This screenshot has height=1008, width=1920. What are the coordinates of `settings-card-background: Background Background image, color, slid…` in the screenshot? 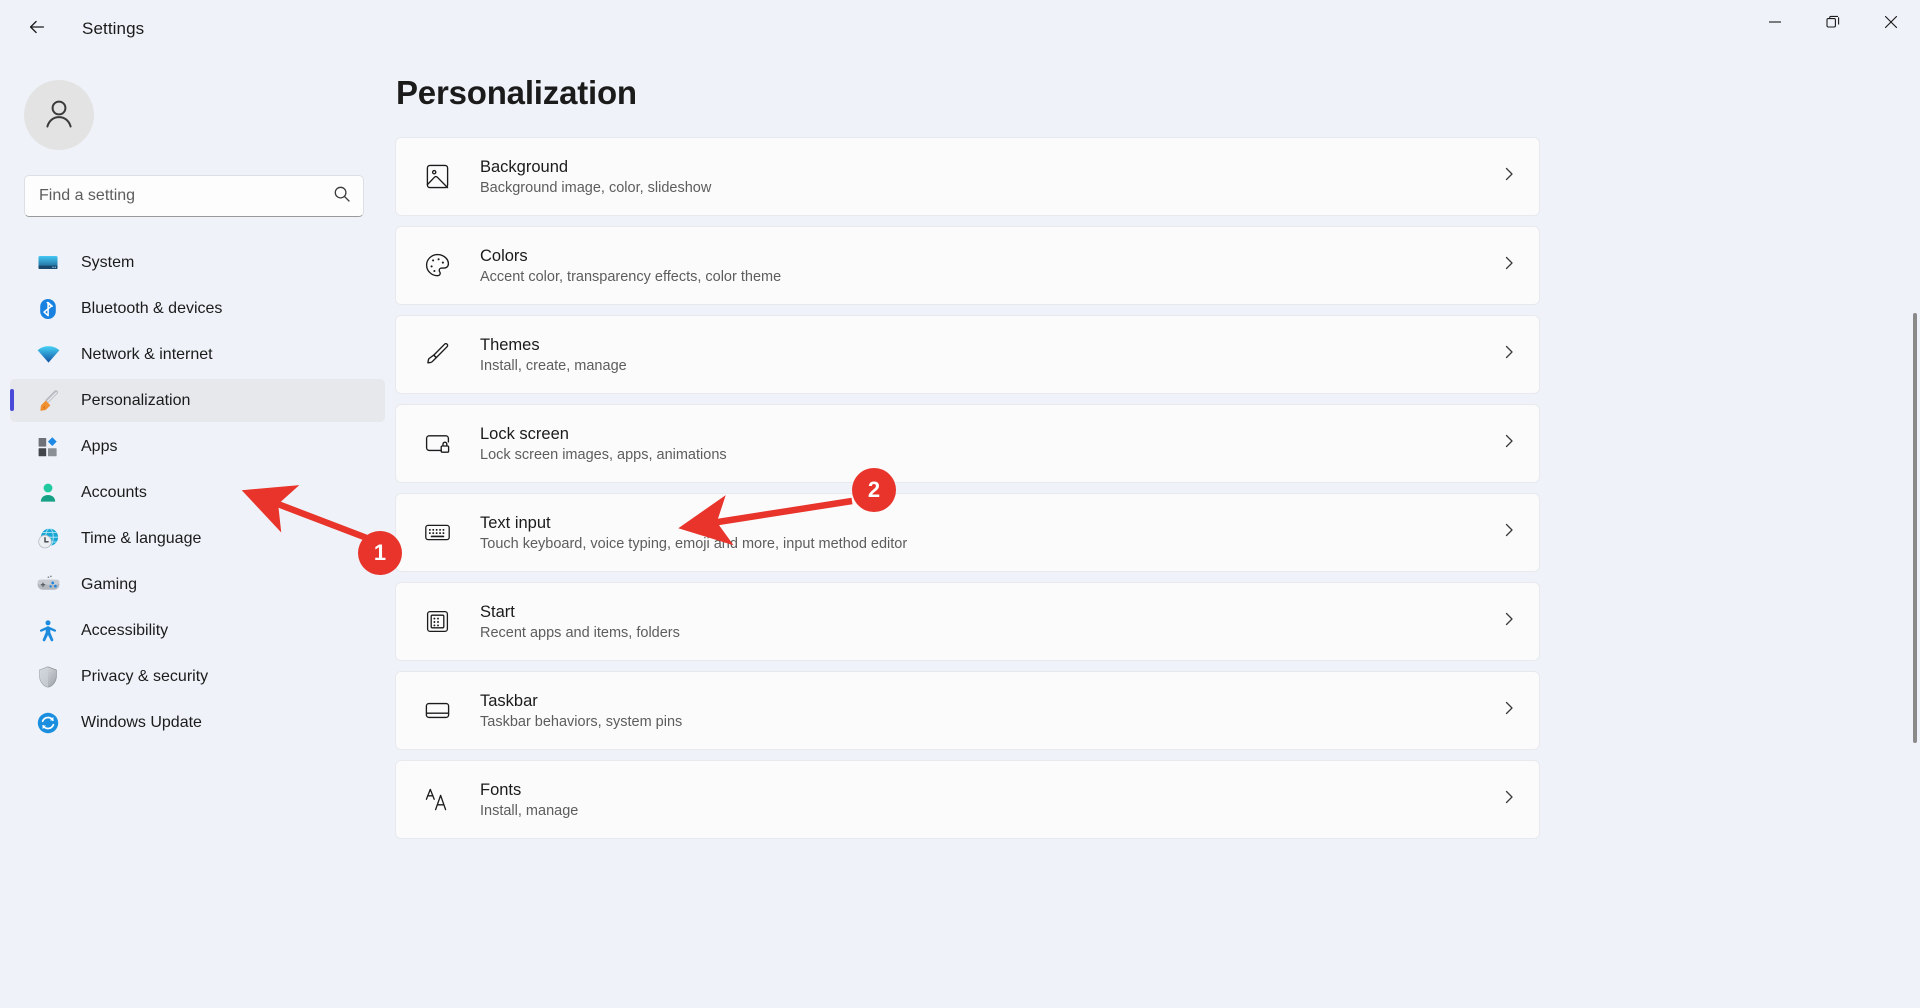 It's located at (967, 176).